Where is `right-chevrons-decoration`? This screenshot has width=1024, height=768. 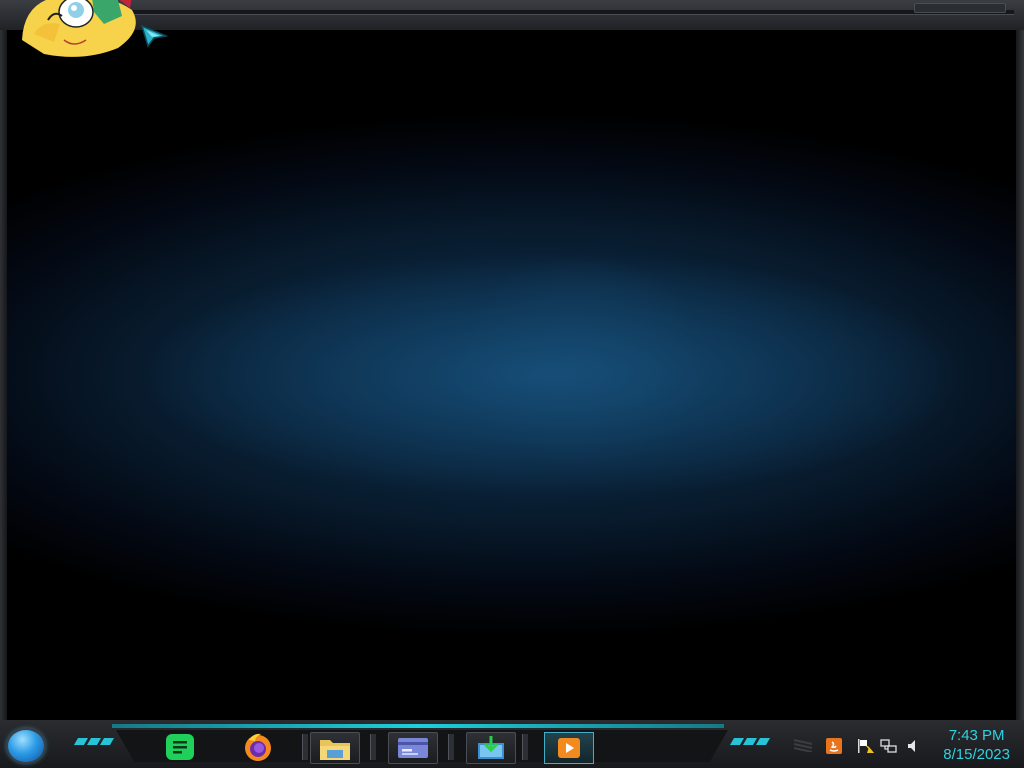 right-chevrons-decoration is located at coordinates (750, 741).